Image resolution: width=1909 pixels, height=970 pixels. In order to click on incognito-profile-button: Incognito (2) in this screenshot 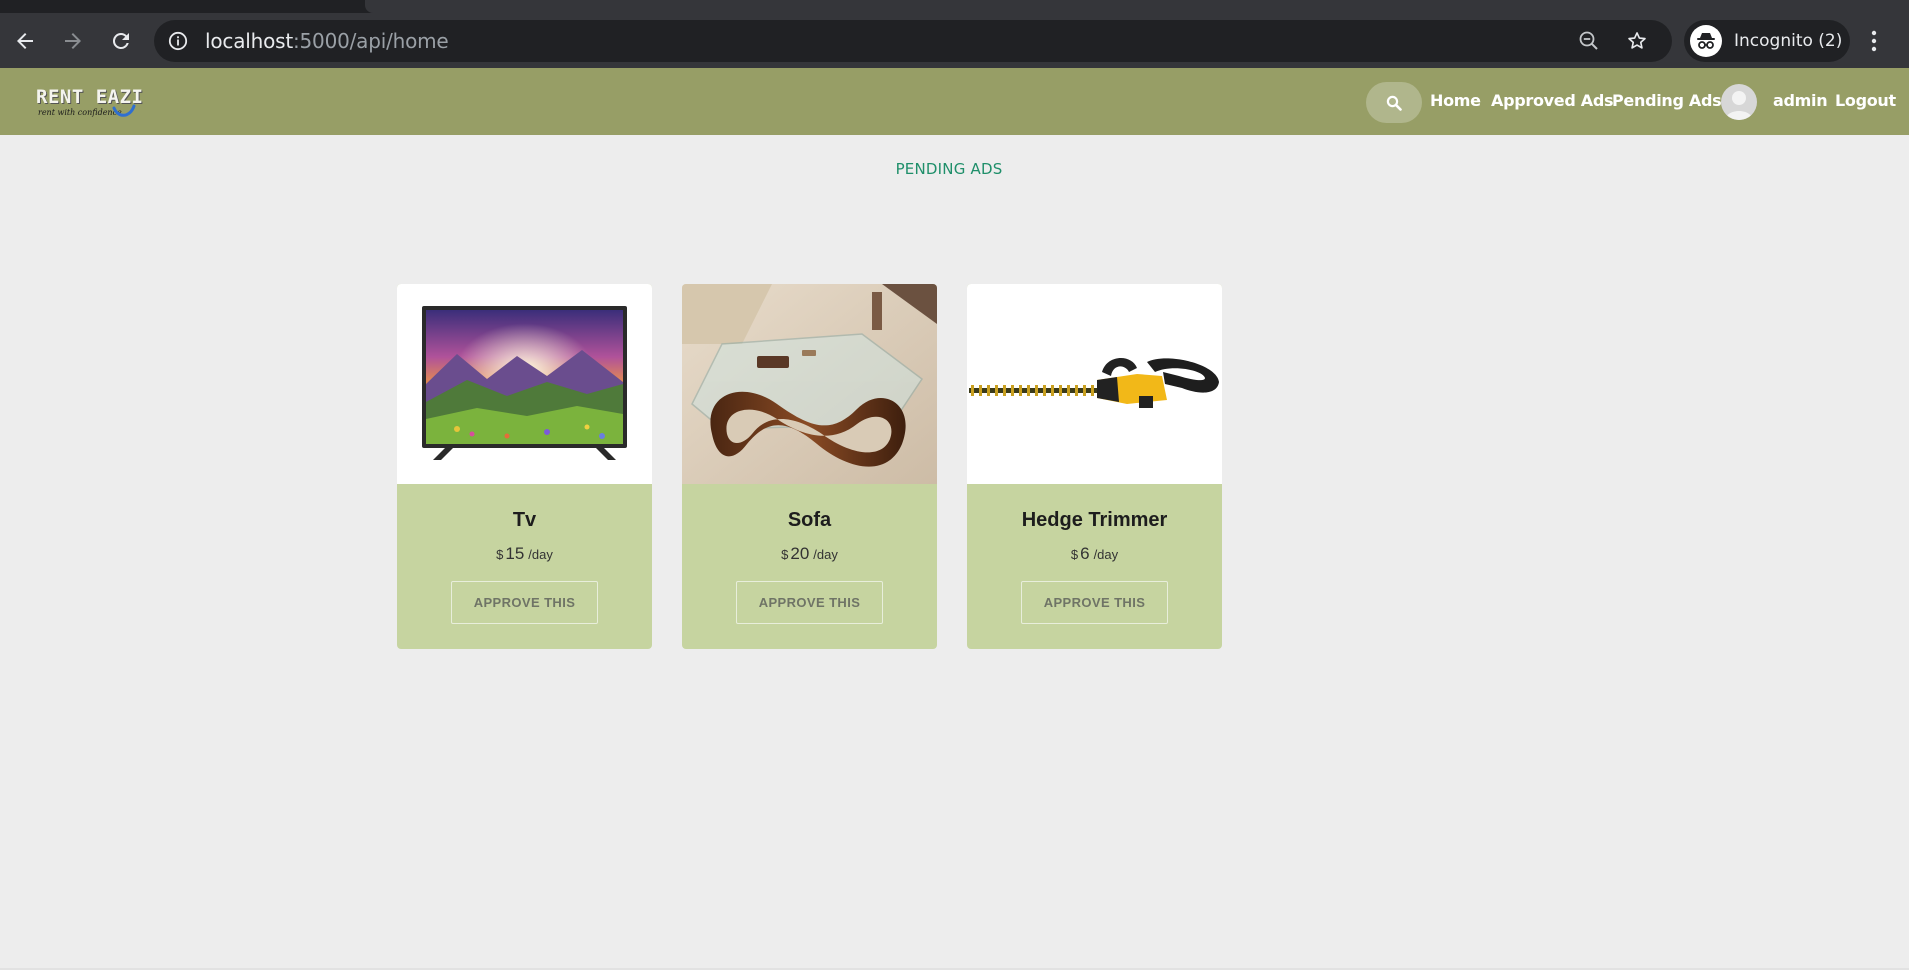, I will do `click(1767, 41)`.